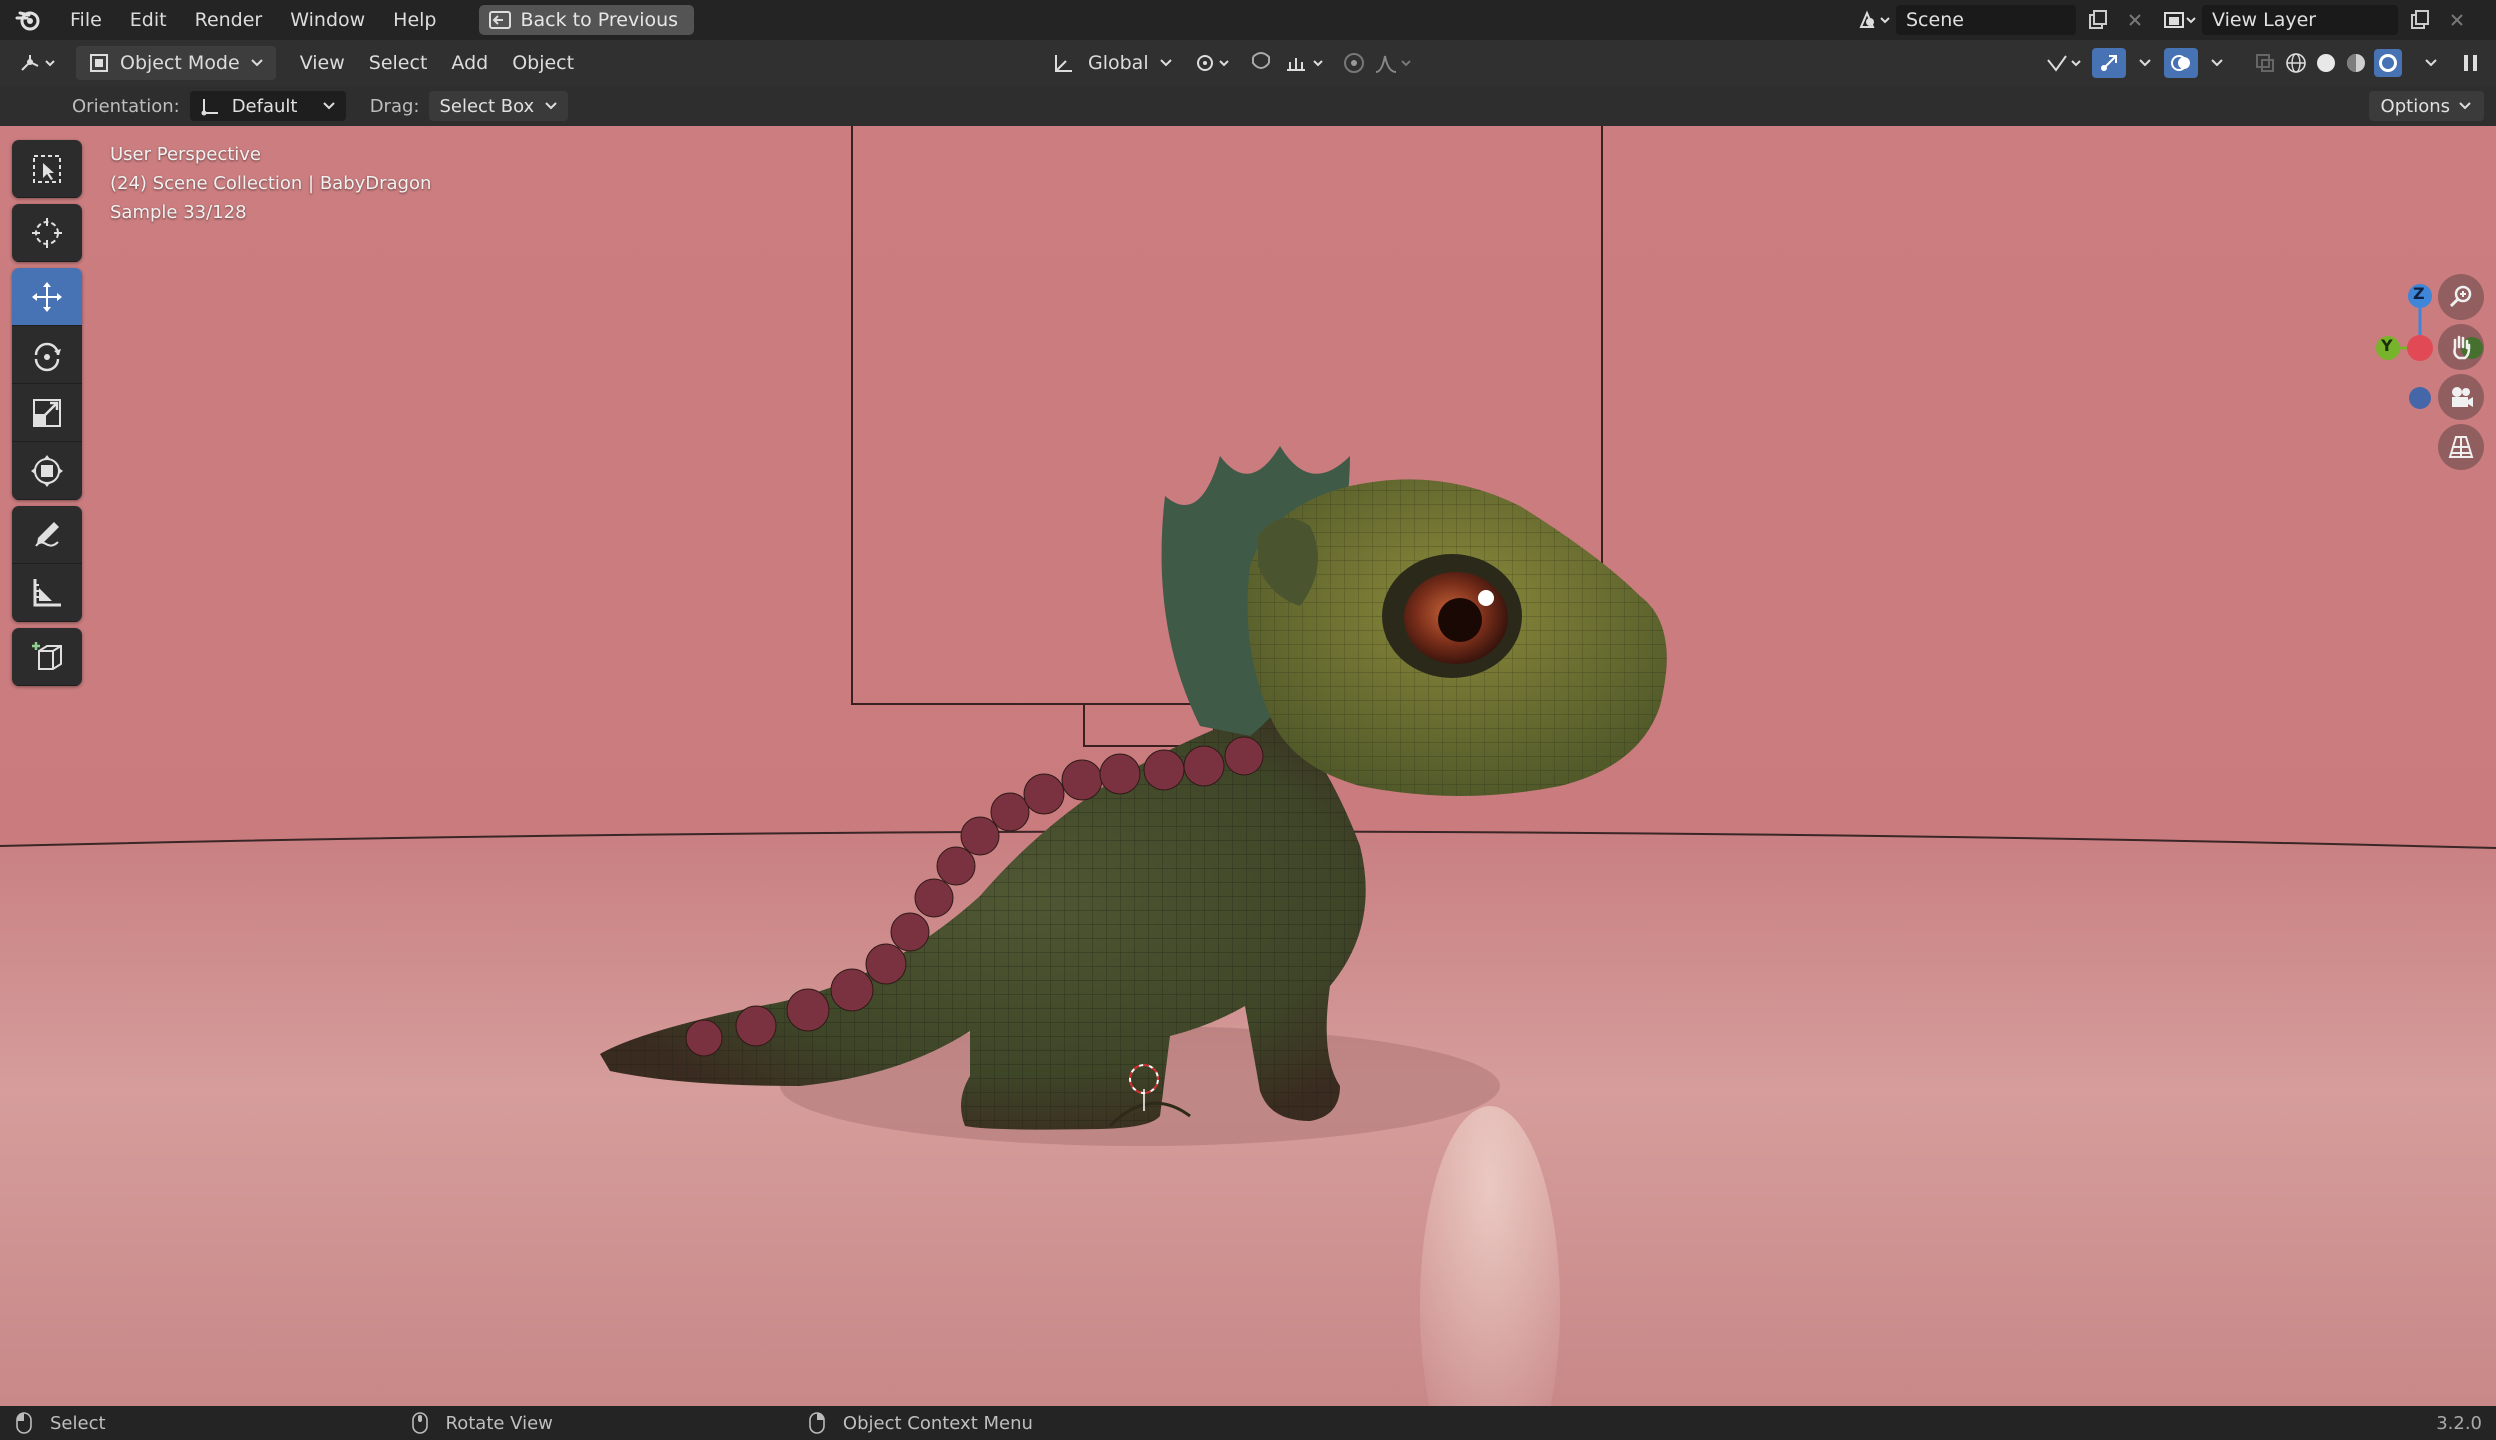 The image size is (2496, 1440). I want to click on rotate-tool, so click(47, 355).